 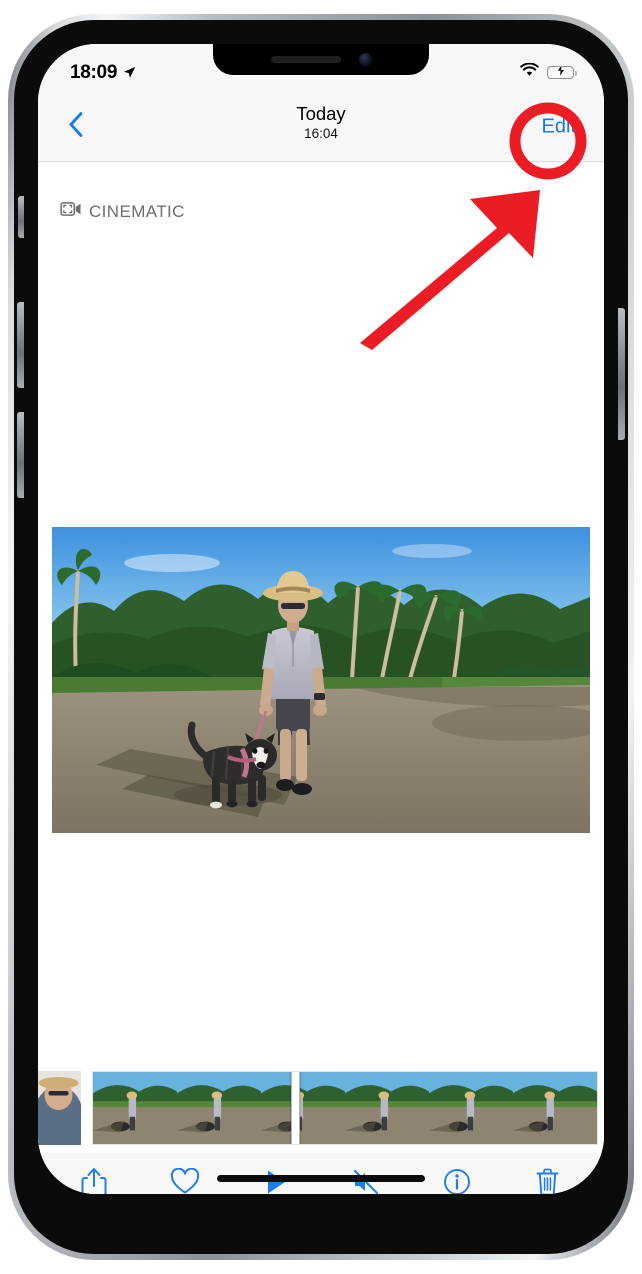 I want to click on favorite-button, so click(x=185, y=1177).